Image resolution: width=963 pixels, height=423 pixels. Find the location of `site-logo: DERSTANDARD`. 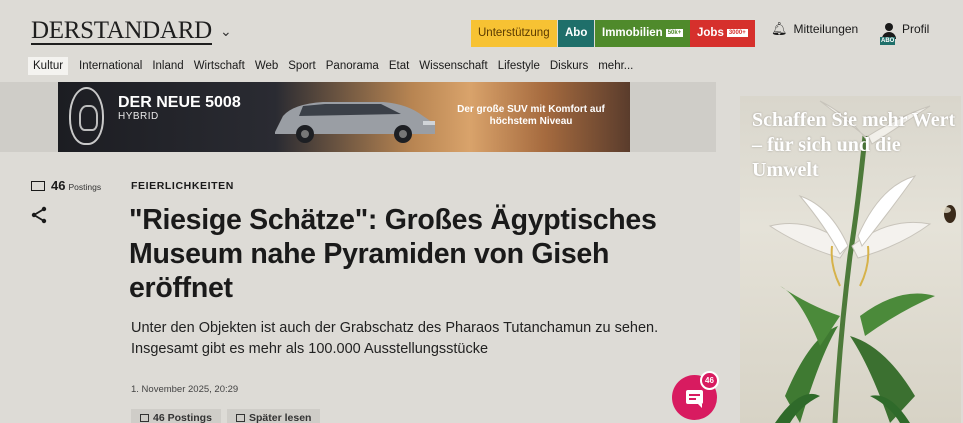

site-logo: DERSTANDARD is located at coordinates (121, 31).